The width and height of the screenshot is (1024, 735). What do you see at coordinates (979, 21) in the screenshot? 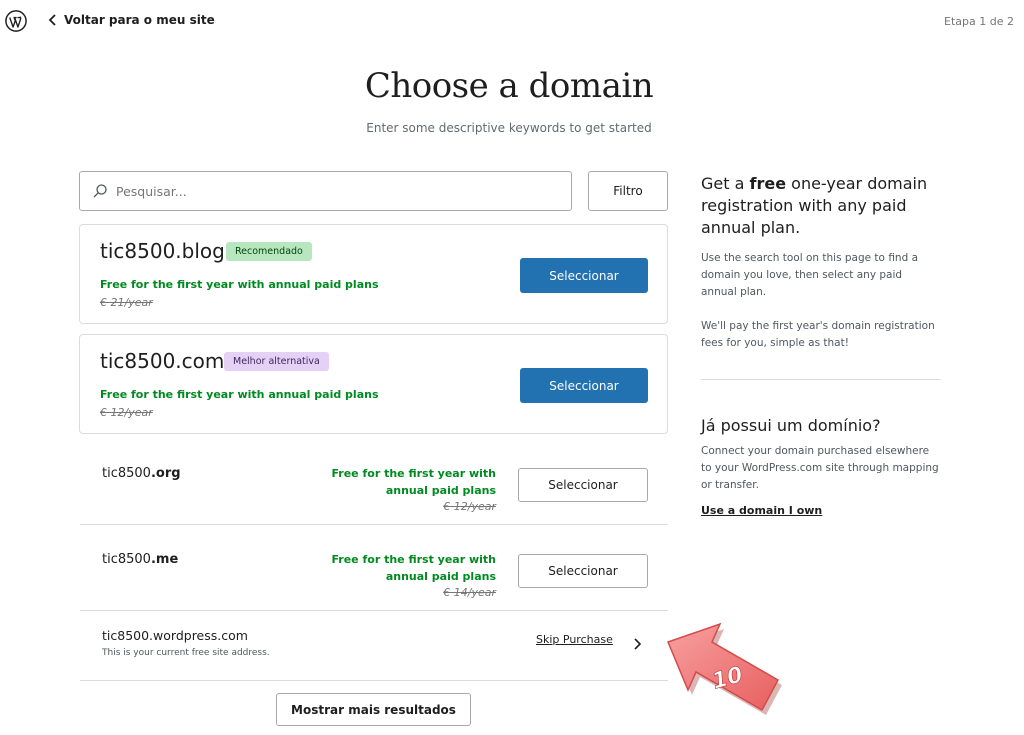
I see `step-indicator: Etapa 1 de 2` at bounding box center [979, 21].